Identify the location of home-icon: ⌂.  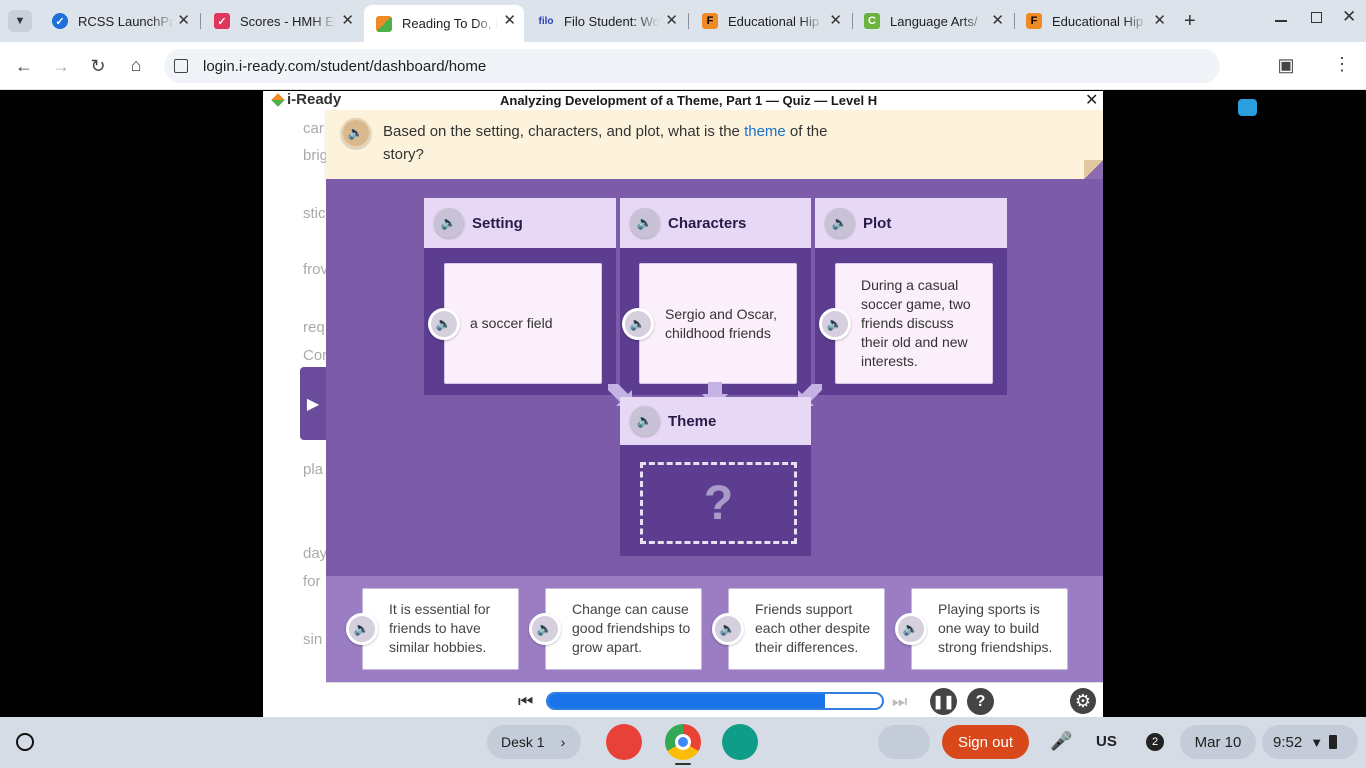
(136, 65).